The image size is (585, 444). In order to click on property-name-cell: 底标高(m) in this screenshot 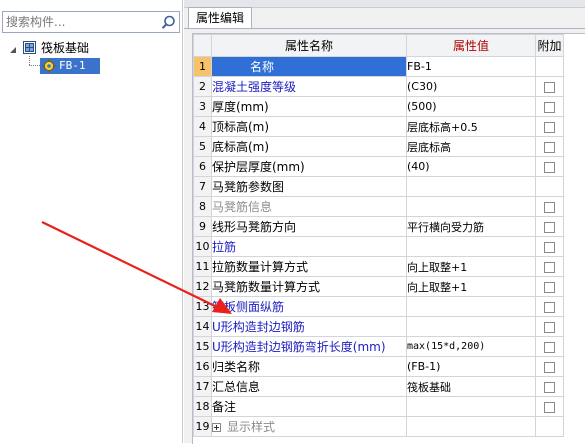, I will do `click(309, 146)`.